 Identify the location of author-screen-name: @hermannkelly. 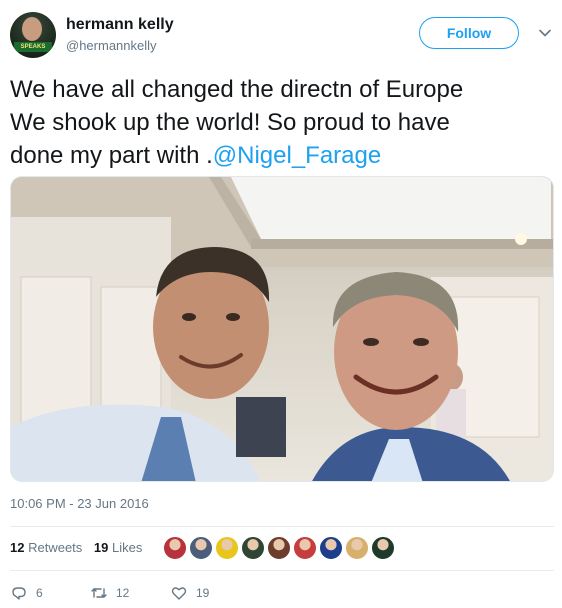
(111, 45).